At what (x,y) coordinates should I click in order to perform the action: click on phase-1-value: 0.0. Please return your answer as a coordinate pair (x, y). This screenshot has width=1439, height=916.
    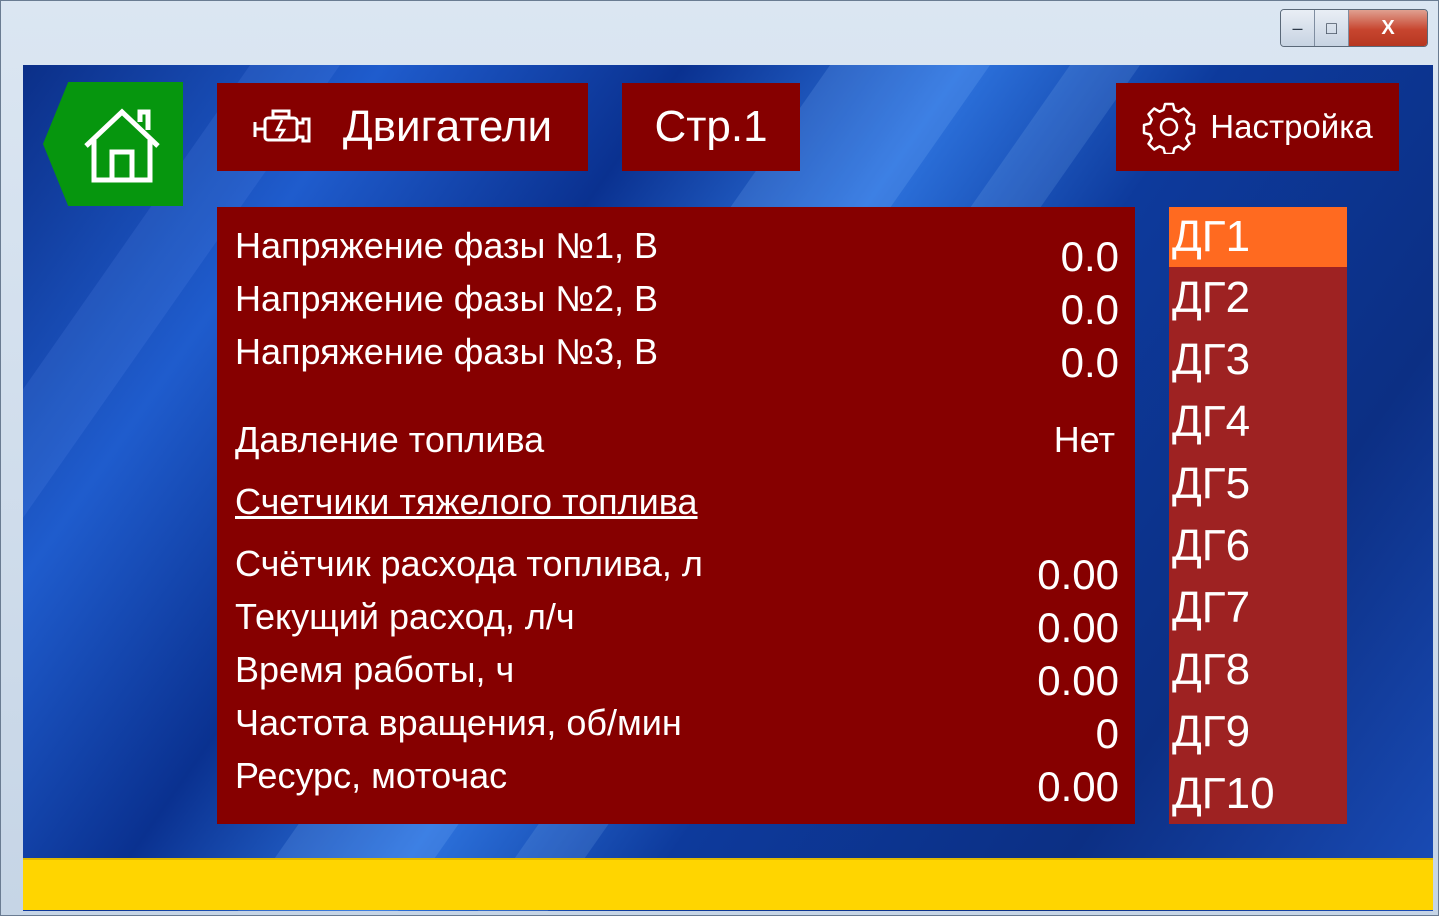
    Looking at the image, I should click on (1089, 256).